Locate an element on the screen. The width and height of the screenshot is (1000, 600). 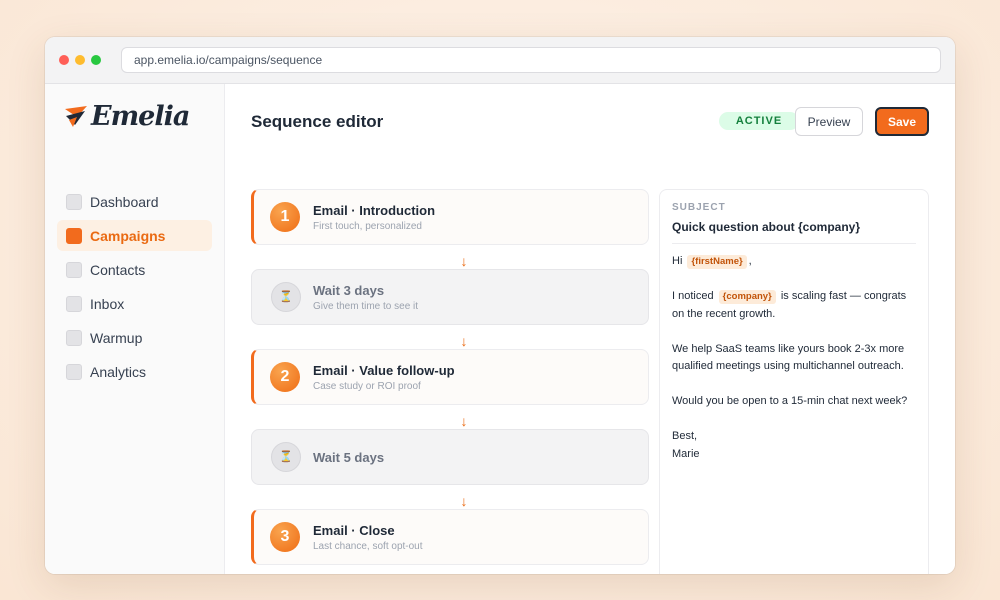
email-subject: Quick question about {company} is located at coordinates (766, 227).